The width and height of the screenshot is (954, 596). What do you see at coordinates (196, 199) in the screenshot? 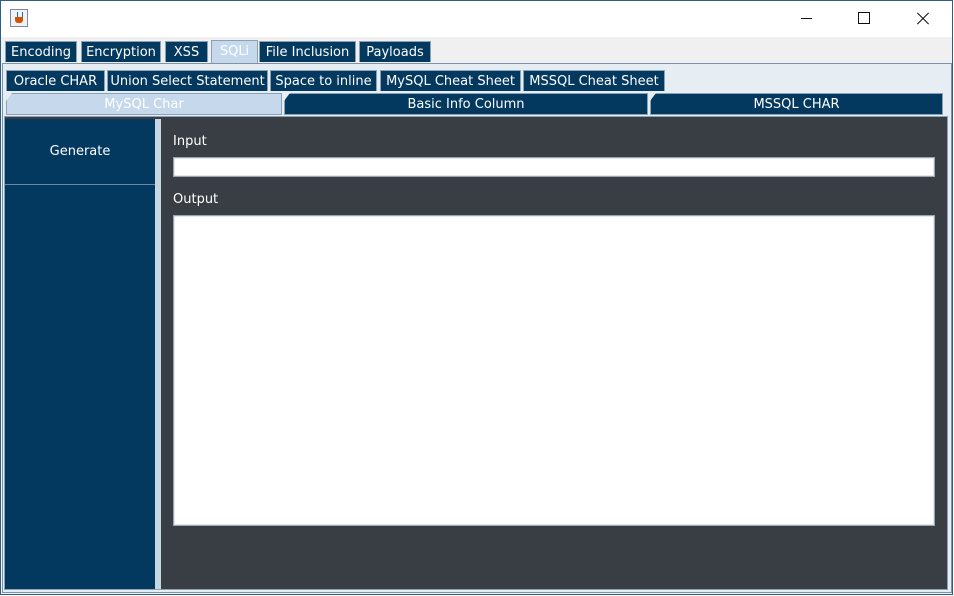
I see `output-label: Output` at bounding box center [196, 199].